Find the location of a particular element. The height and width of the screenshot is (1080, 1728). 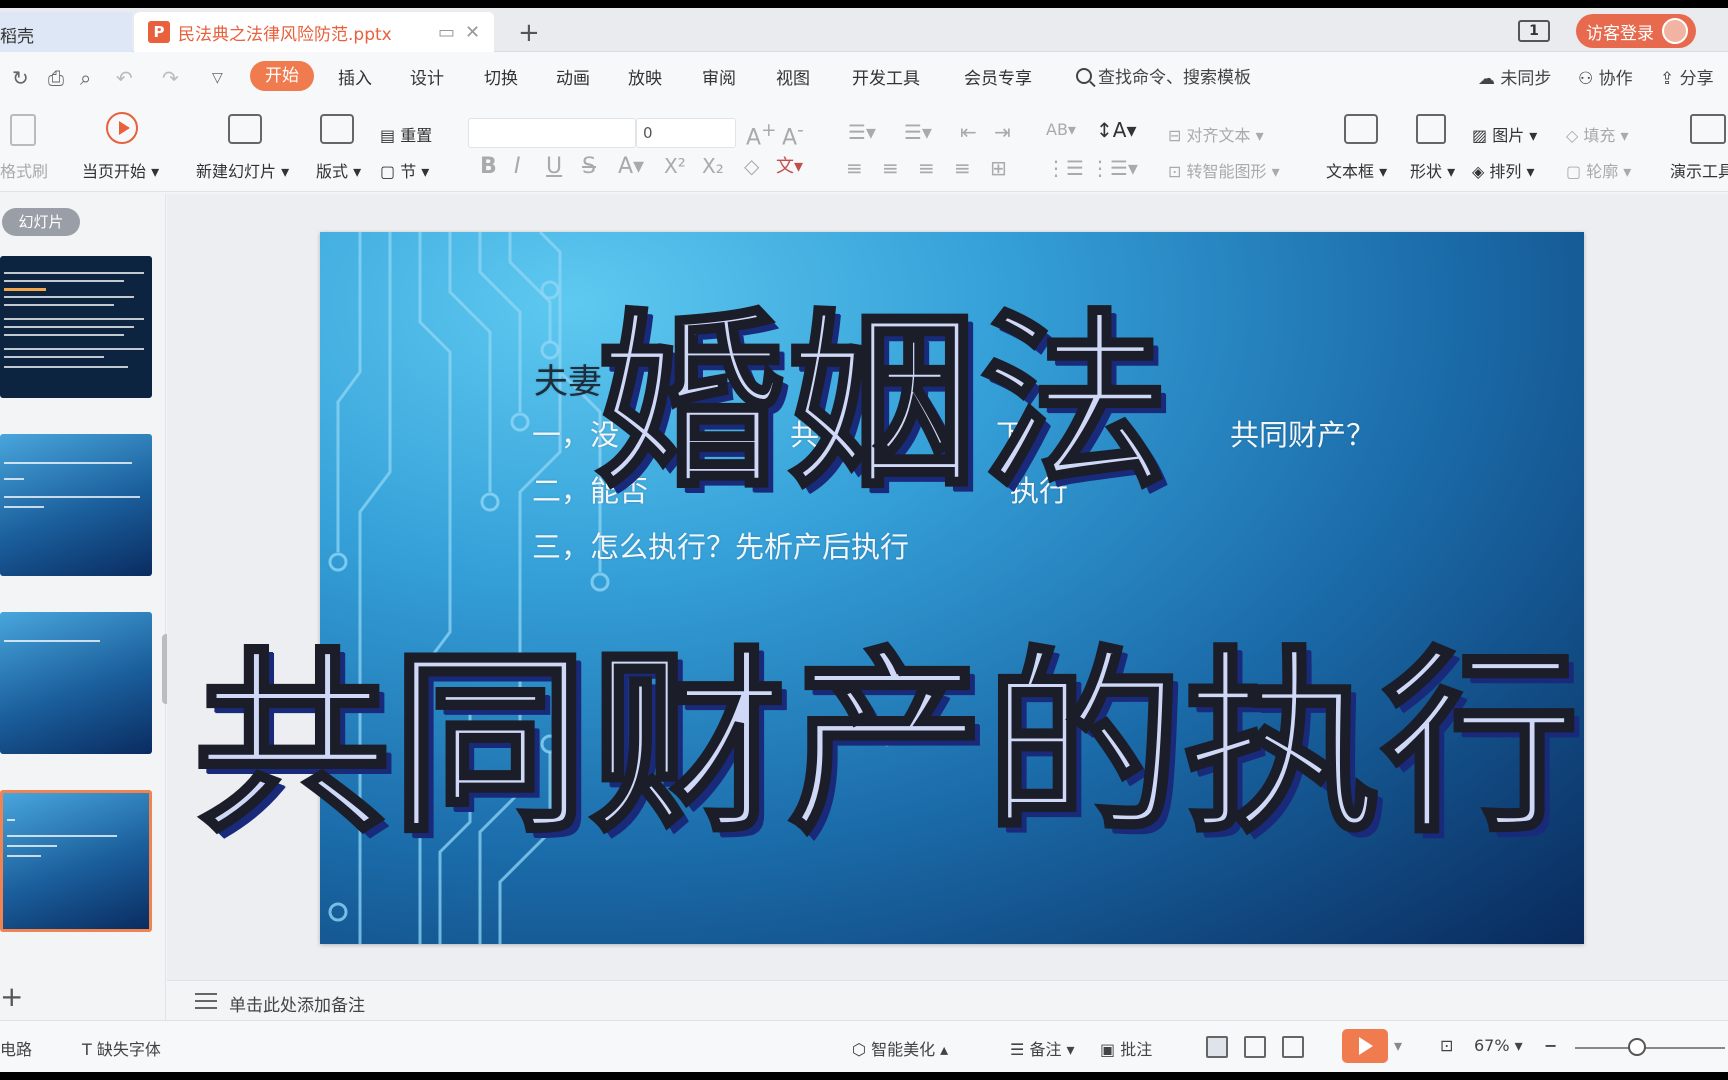

undo-icon: ↶ is located at coordinates (124, 78).